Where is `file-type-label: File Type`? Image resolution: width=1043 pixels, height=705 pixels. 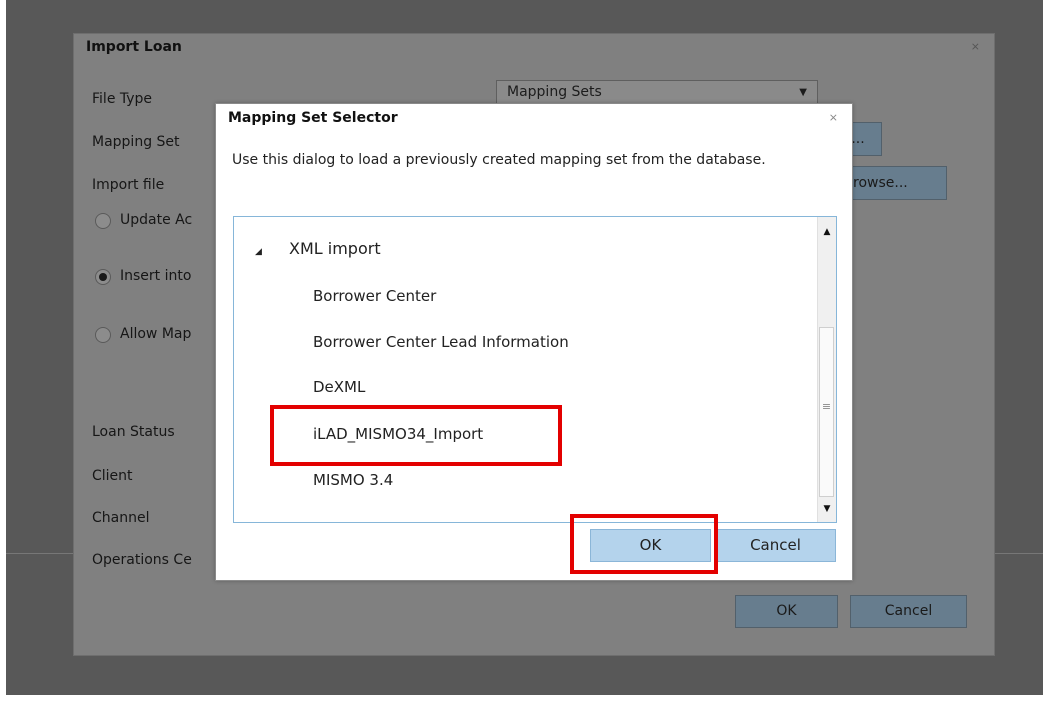
file-type-label: File Type is located at coordinates (122, 99).